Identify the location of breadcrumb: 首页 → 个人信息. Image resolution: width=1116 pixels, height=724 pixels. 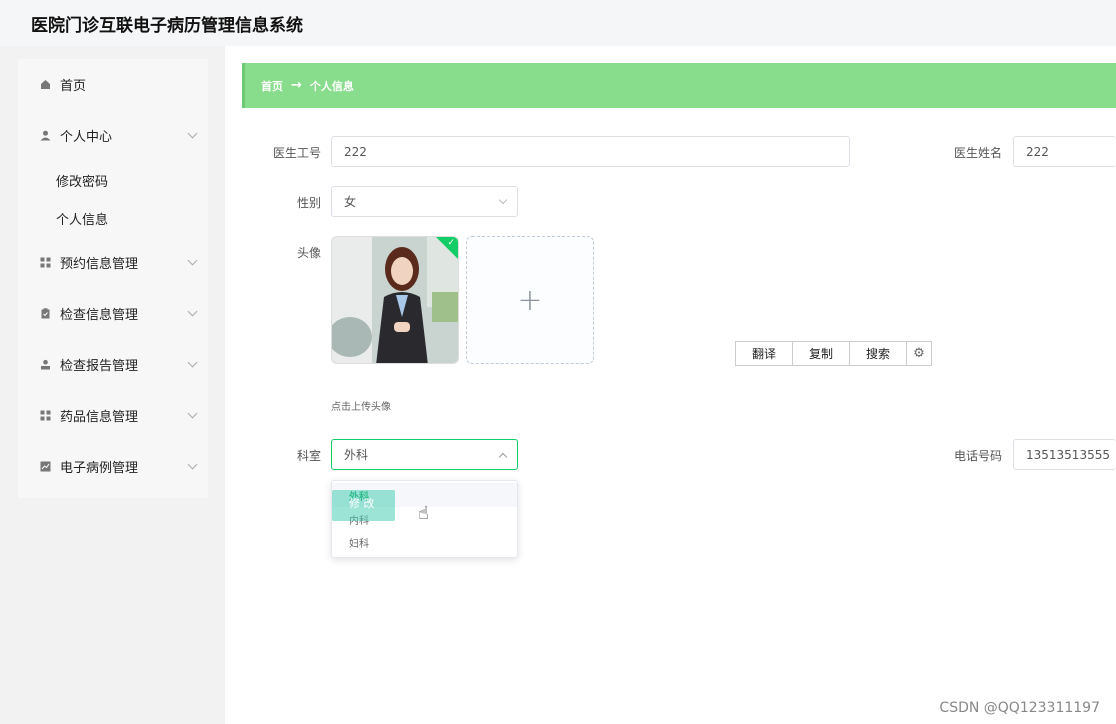
(679, 85).